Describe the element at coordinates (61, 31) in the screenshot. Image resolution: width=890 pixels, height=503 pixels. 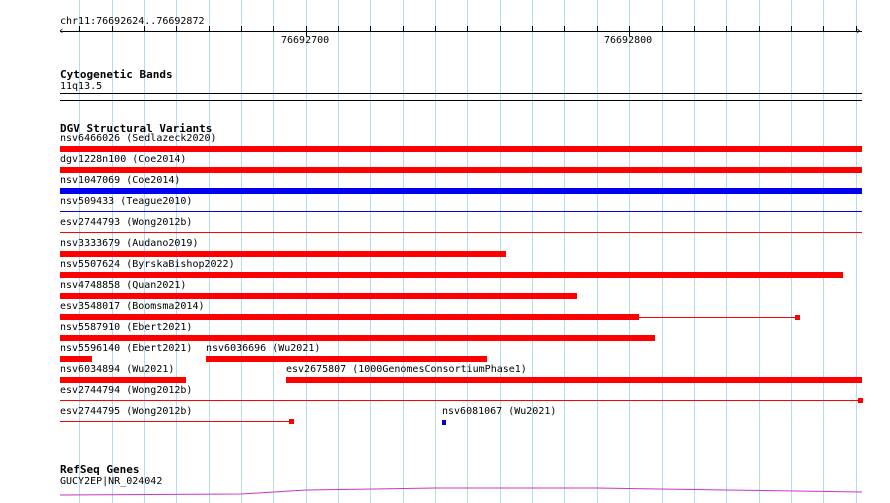
I see `ruler-left-arrow-icon: ‹` at that location.